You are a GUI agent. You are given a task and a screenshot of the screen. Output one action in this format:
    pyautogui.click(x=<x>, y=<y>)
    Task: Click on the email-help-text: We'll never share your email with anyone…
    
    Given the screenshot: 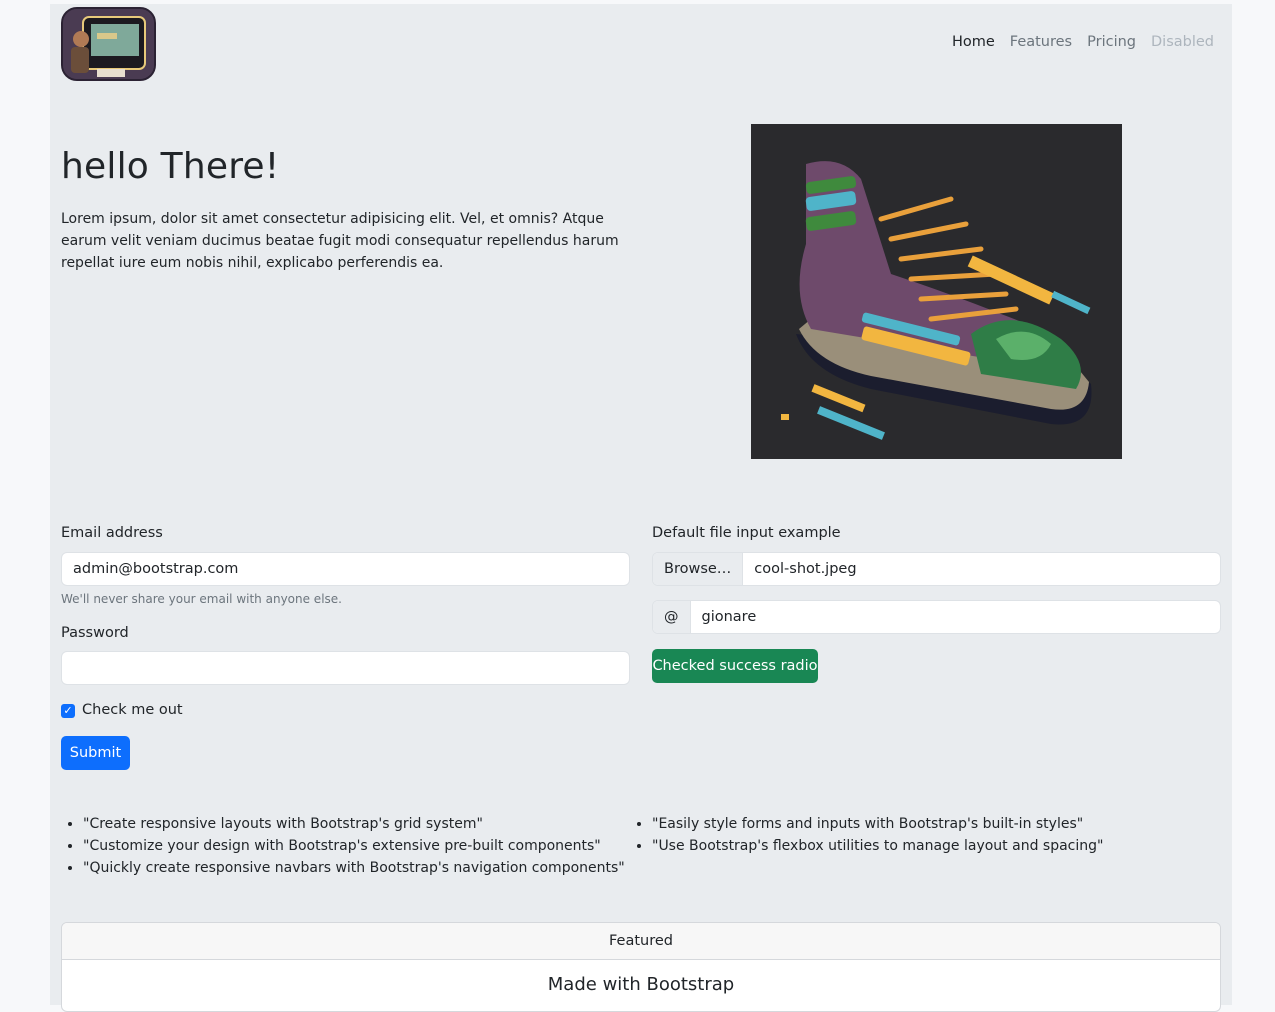 What is the action you would take?
    pyautogui.click(x=201, y=599)
    